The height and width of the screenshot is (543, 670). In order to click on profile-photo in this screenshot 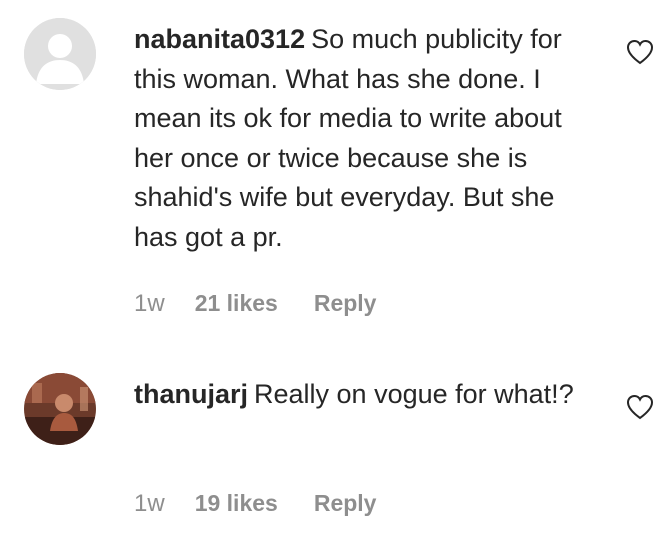, I will do `click(60, 409)`.